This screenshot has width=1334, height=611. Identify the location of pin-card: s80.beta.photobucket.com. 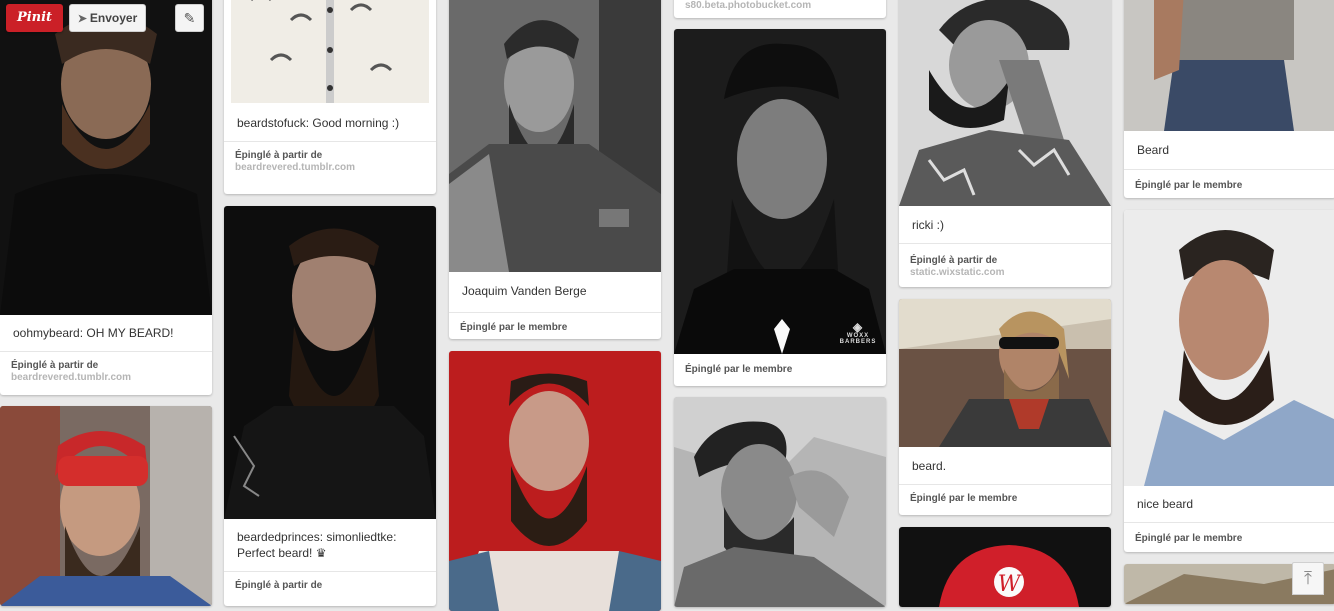
(780, 9).